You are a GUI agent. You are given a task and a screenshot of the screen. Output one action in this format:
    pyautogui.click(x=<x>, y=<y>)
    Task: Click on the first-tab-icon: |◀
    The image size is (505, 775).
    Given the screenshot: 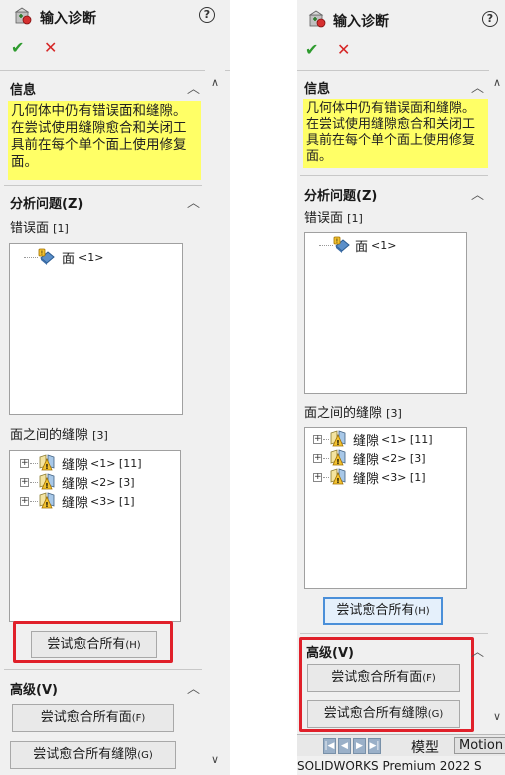 What is the action you would take?
    pyautogui.click(x=329, y=746)
    